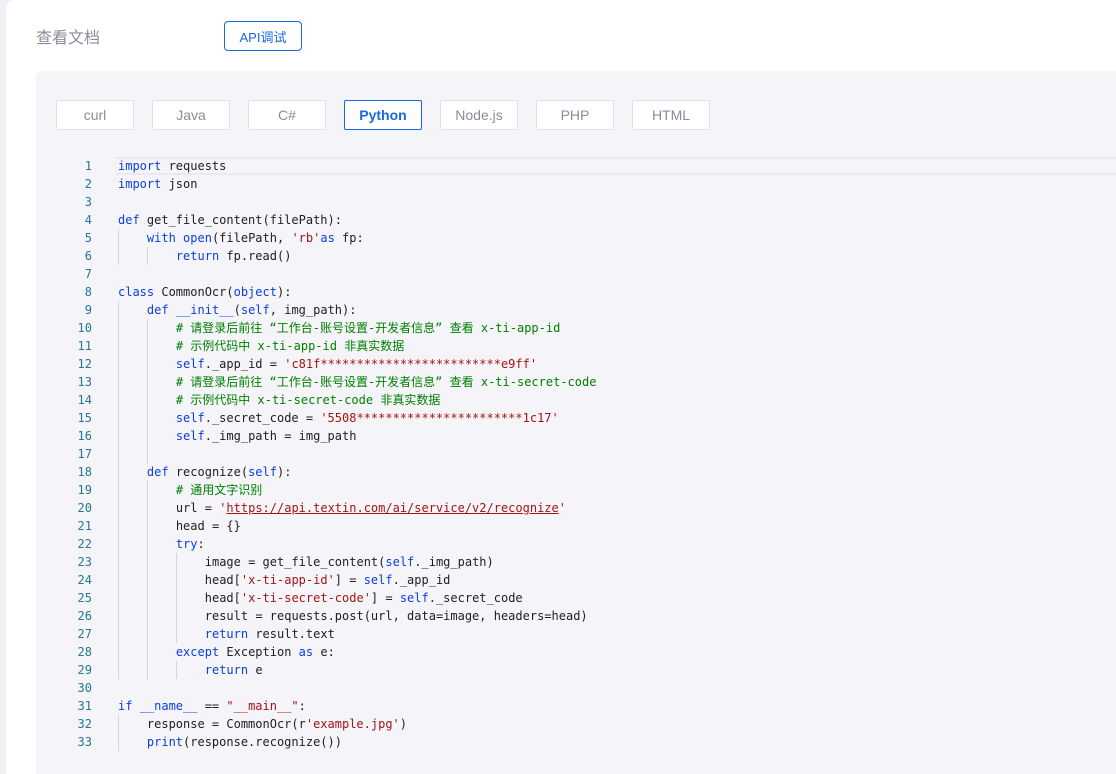  I want to click on code-line: 16 self._img_path = img_path, so click(576, 436).